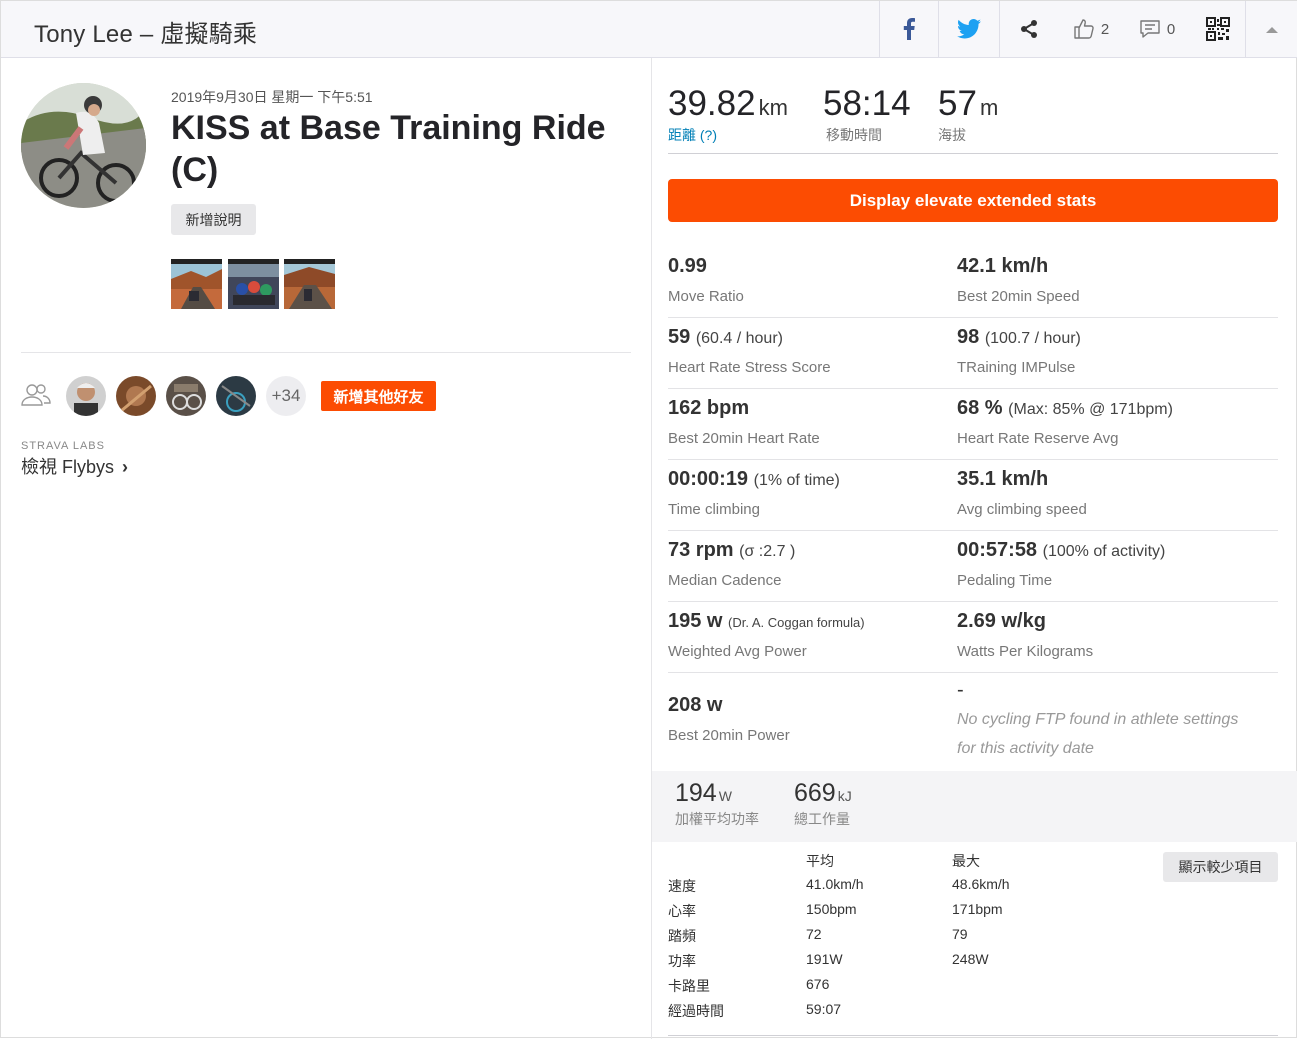  Describe the element at coordinates (682, 886) in the screenshot. I see `row-label: 速度` at that location.